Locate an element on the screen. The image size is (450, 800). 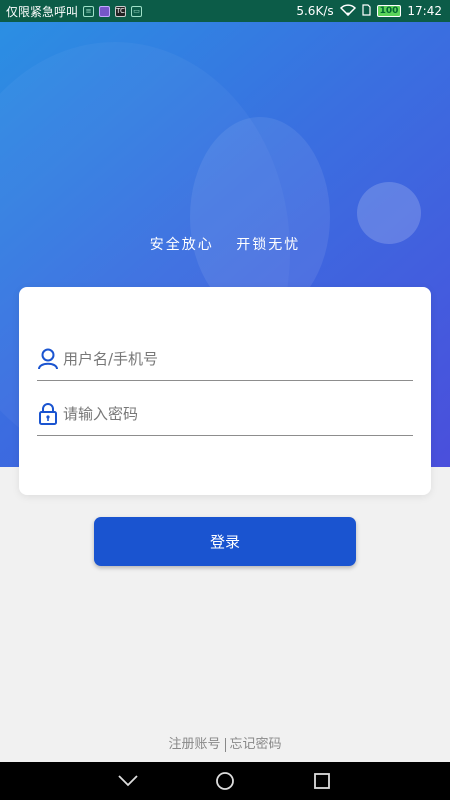
username-input is located at coordinates (223, 358).